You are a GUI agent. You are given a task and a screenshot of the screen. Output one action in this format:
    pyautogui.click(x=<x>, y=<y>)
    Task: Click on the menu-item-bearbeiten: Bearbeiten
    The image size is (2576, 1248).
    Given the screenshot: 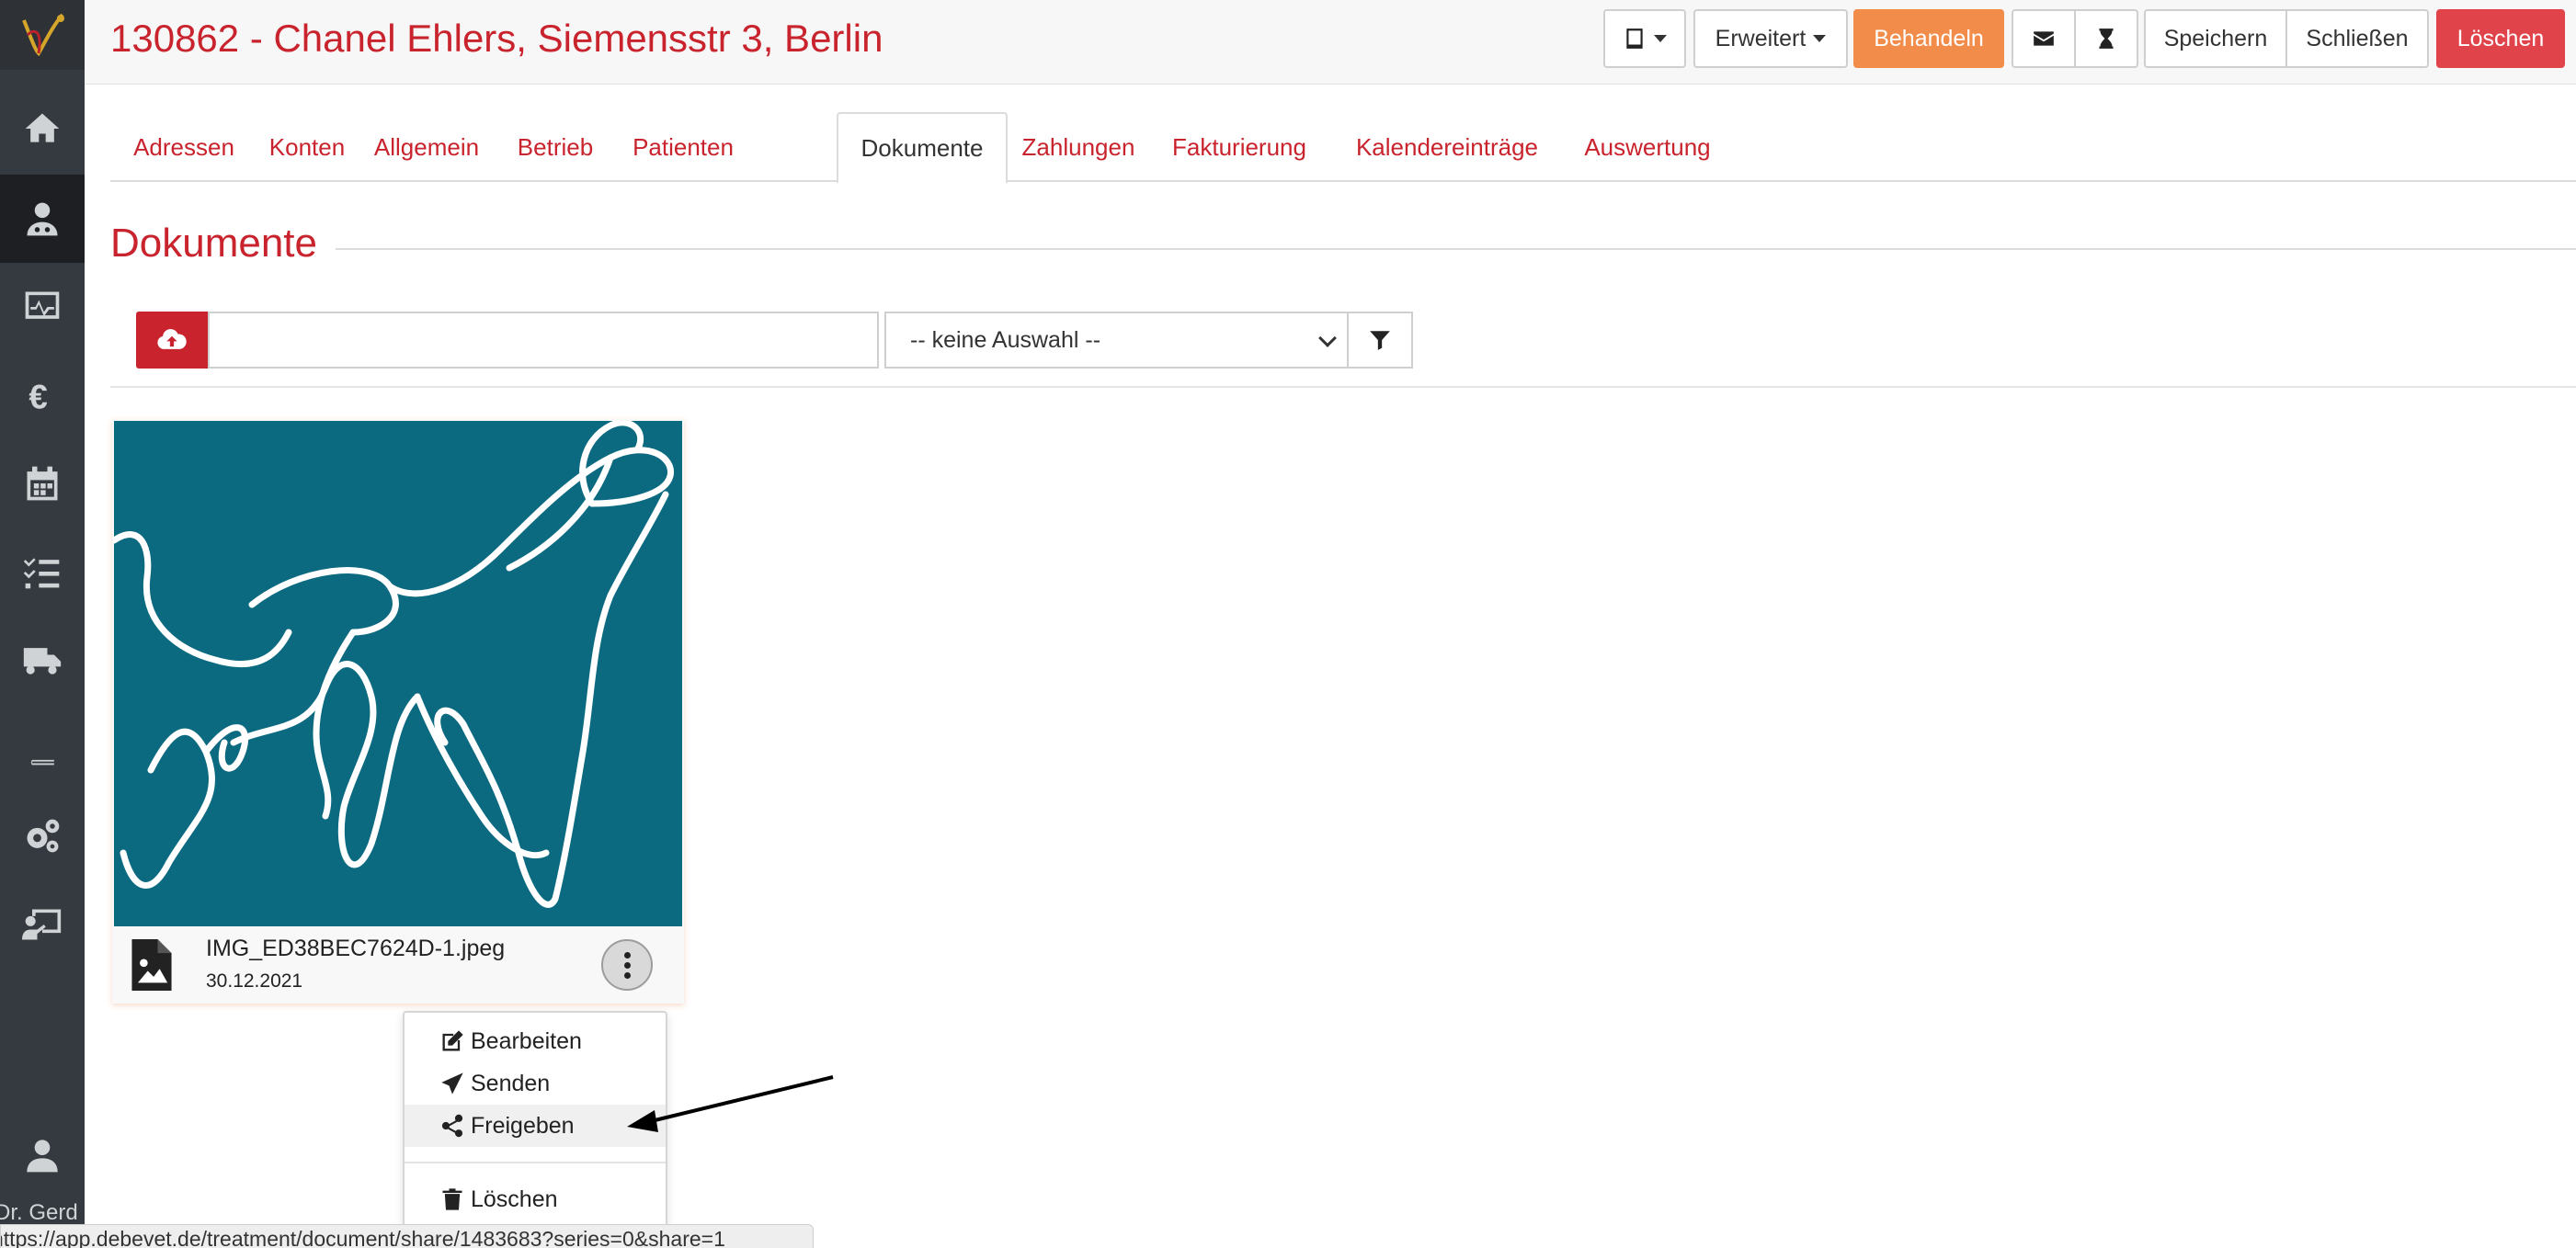 What is the action you would take?
    pyautogui.click(x=535, y=1041)
    